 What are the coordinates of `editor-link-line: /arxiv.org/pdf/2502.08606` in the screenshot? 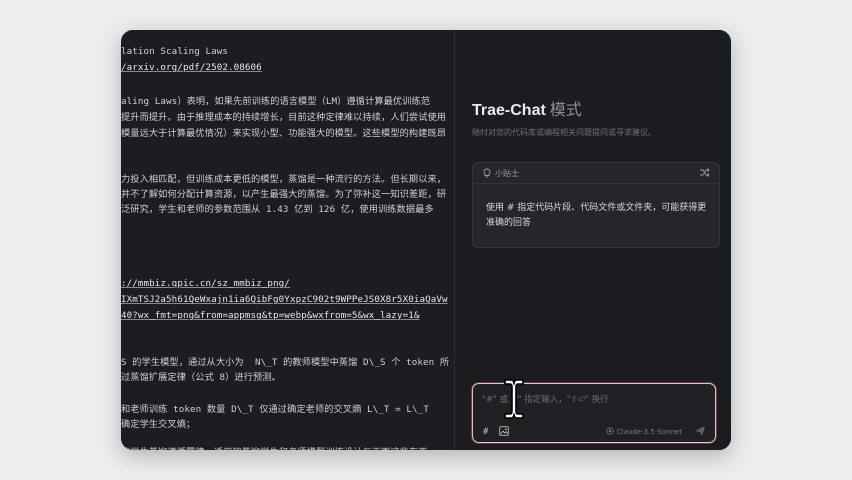 It's located at (191, 67).